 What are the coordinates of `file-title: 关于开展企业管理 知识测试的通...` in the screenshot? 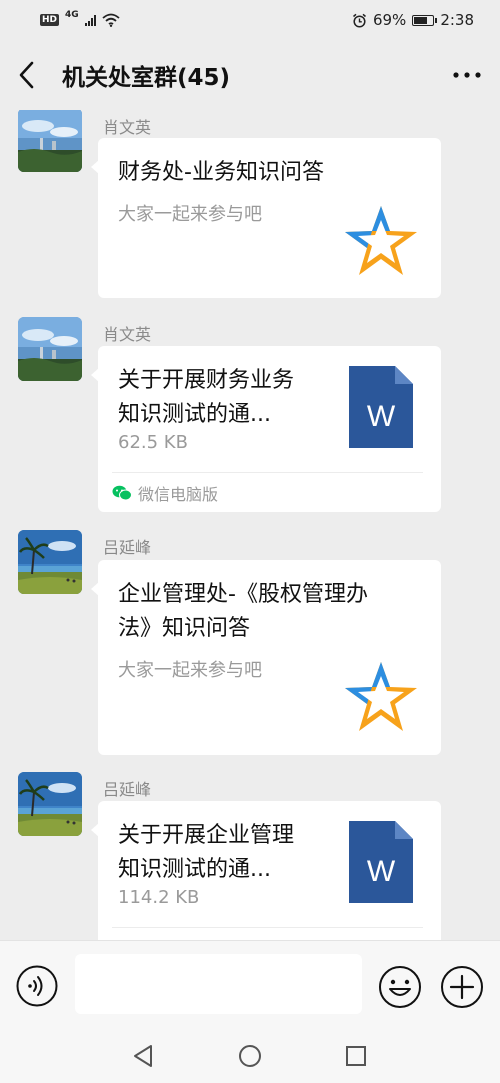 It's located at (206, 853).